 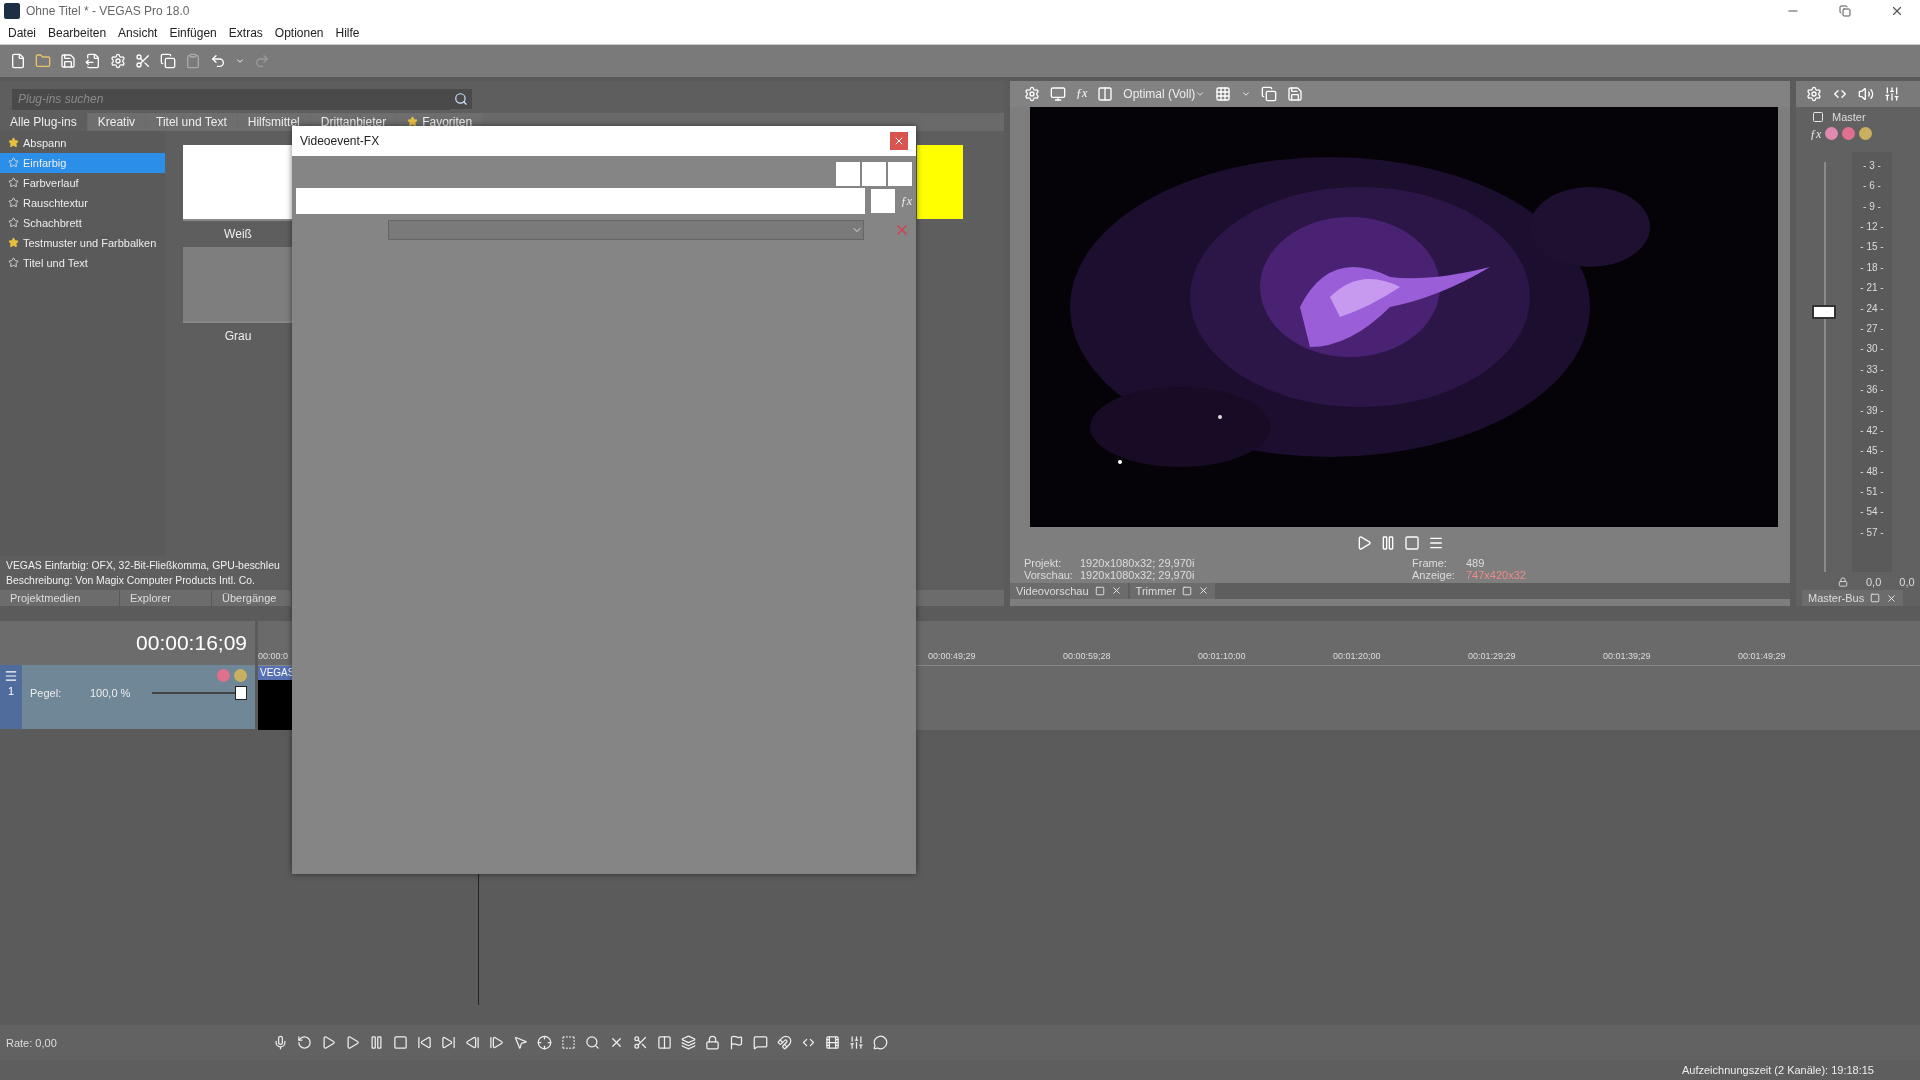 What do you see at coordinates (82, 242) in the screenshot?
I see `plugin-item: Testmuster und Farbbalken` at bounding box center [82, 242].